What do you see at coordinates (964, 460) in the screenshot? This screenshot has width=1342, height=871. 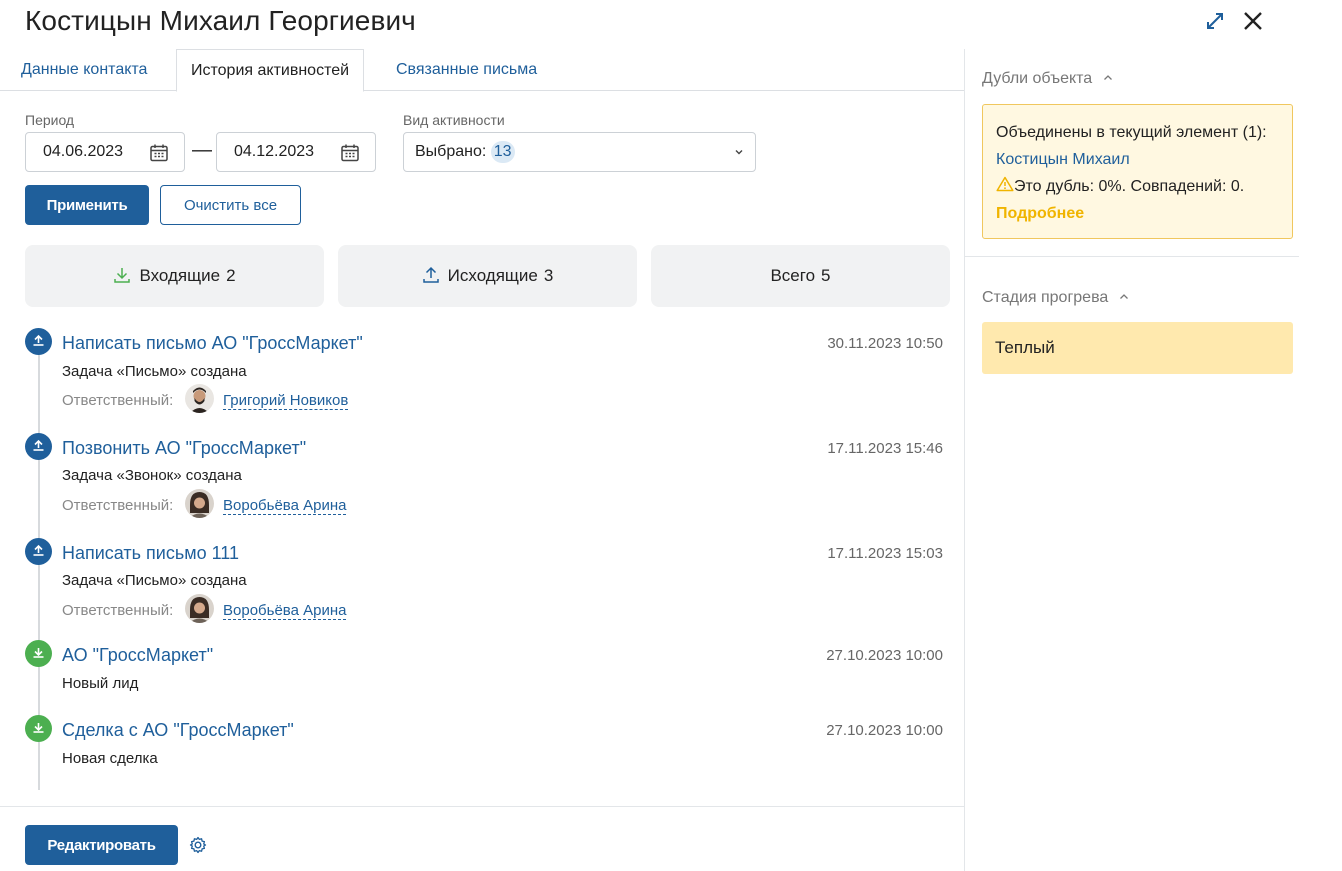 I see `panel-divider` at bounding box center [964, 460].